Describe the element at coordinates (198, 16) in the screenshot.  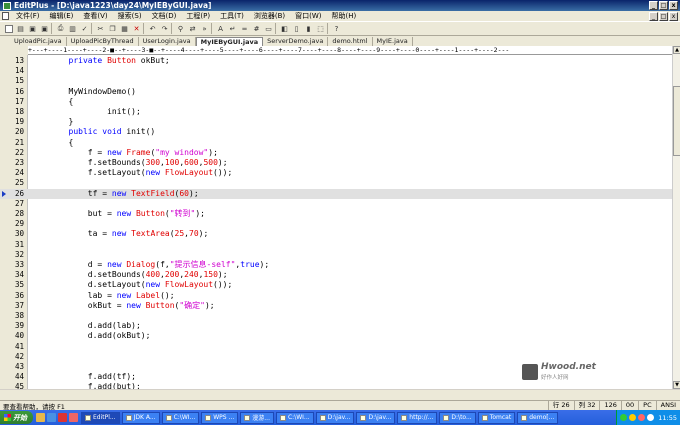
I see `menu-project: 工程(P)` at that location.